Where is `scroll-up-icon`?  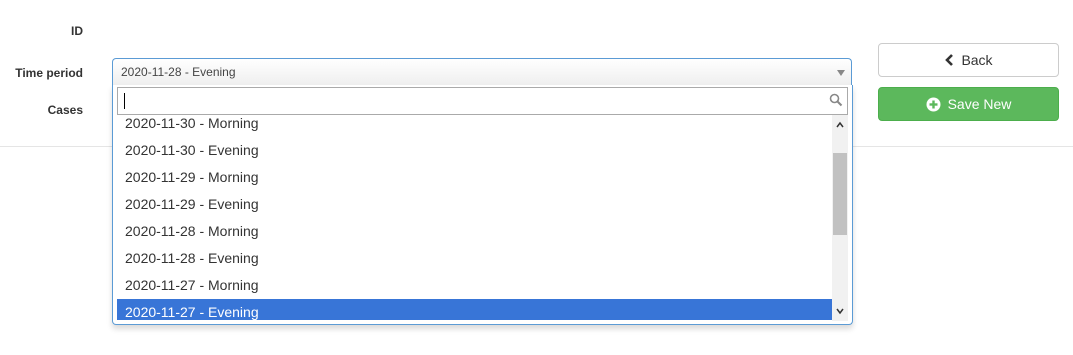
scroll-up-icon is located at coordinates (840, 125).